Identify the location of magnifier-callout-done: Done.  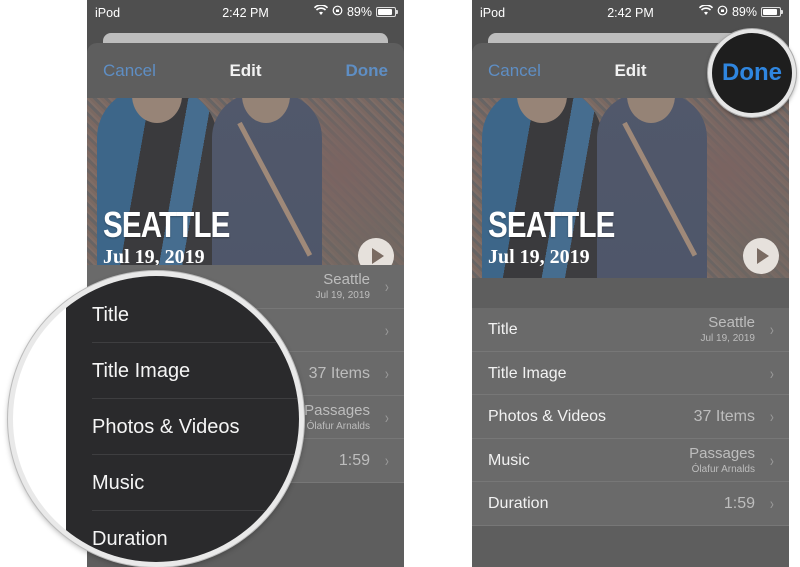
(752, 73).